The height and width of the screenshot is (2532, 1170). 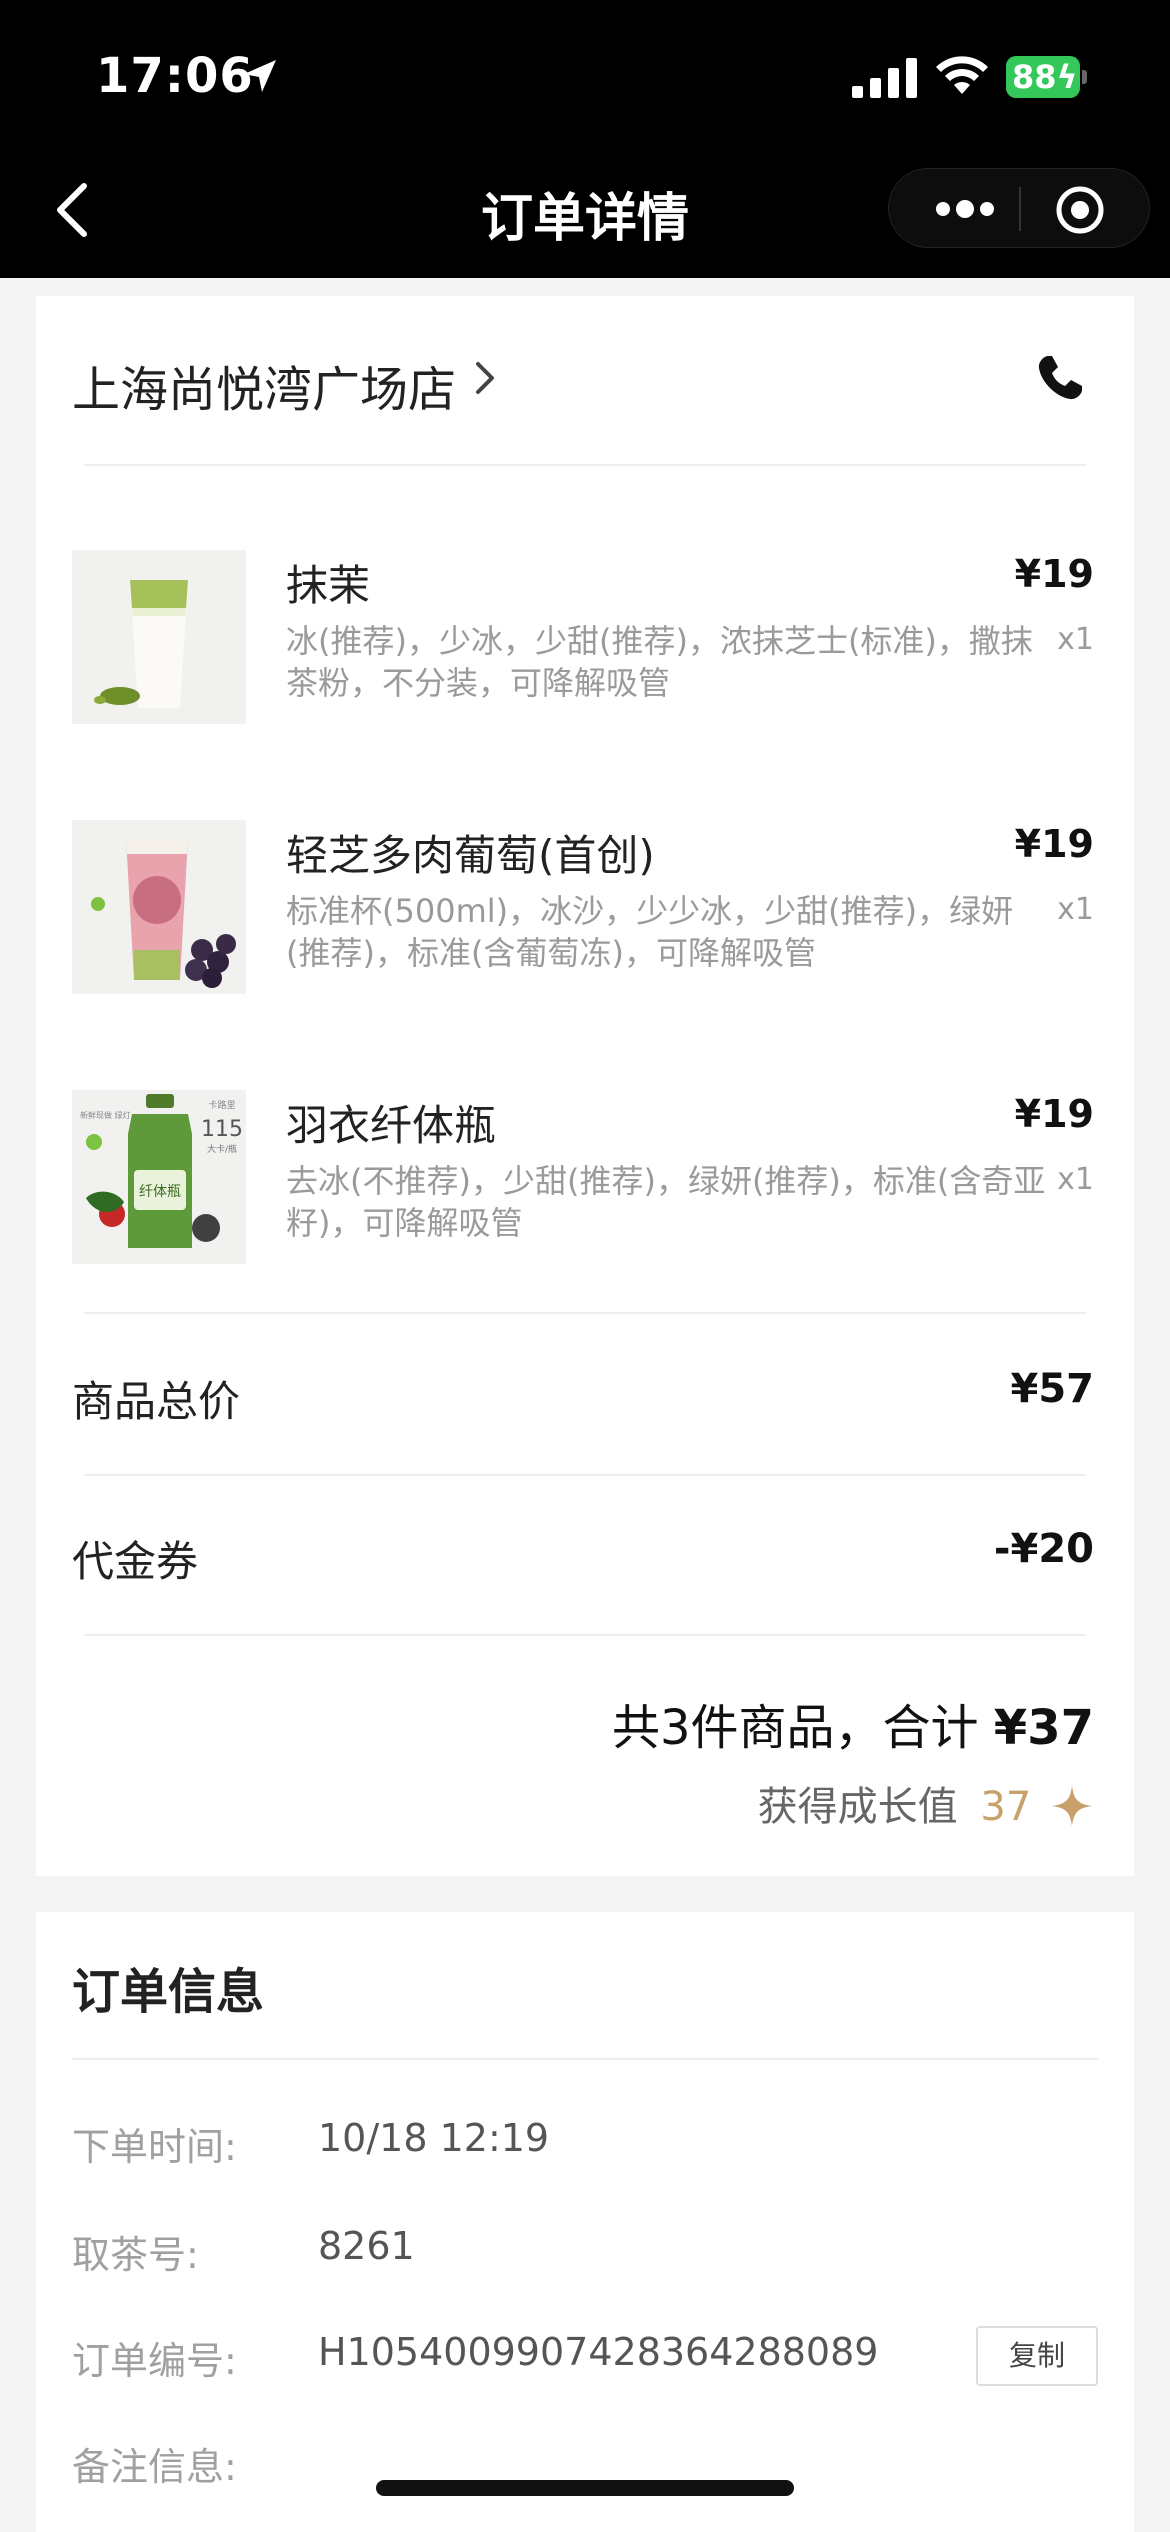 I want to click on grape-tea-image, so click(x=159, y=907).